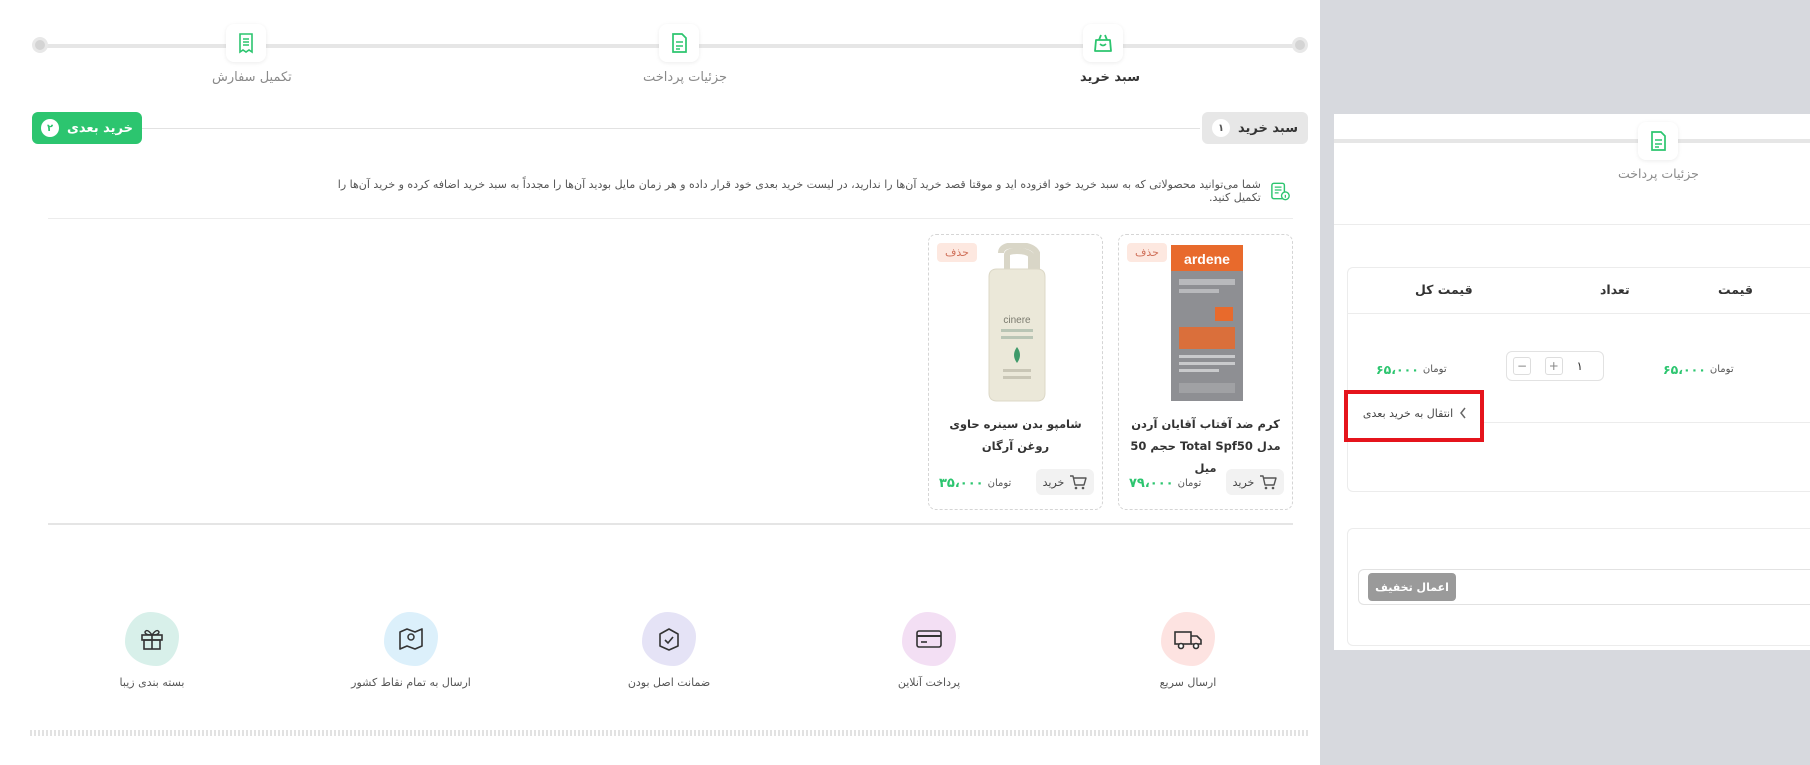  I want to click on price-value: ۳۵،۰۰۰, so click(961, 483).